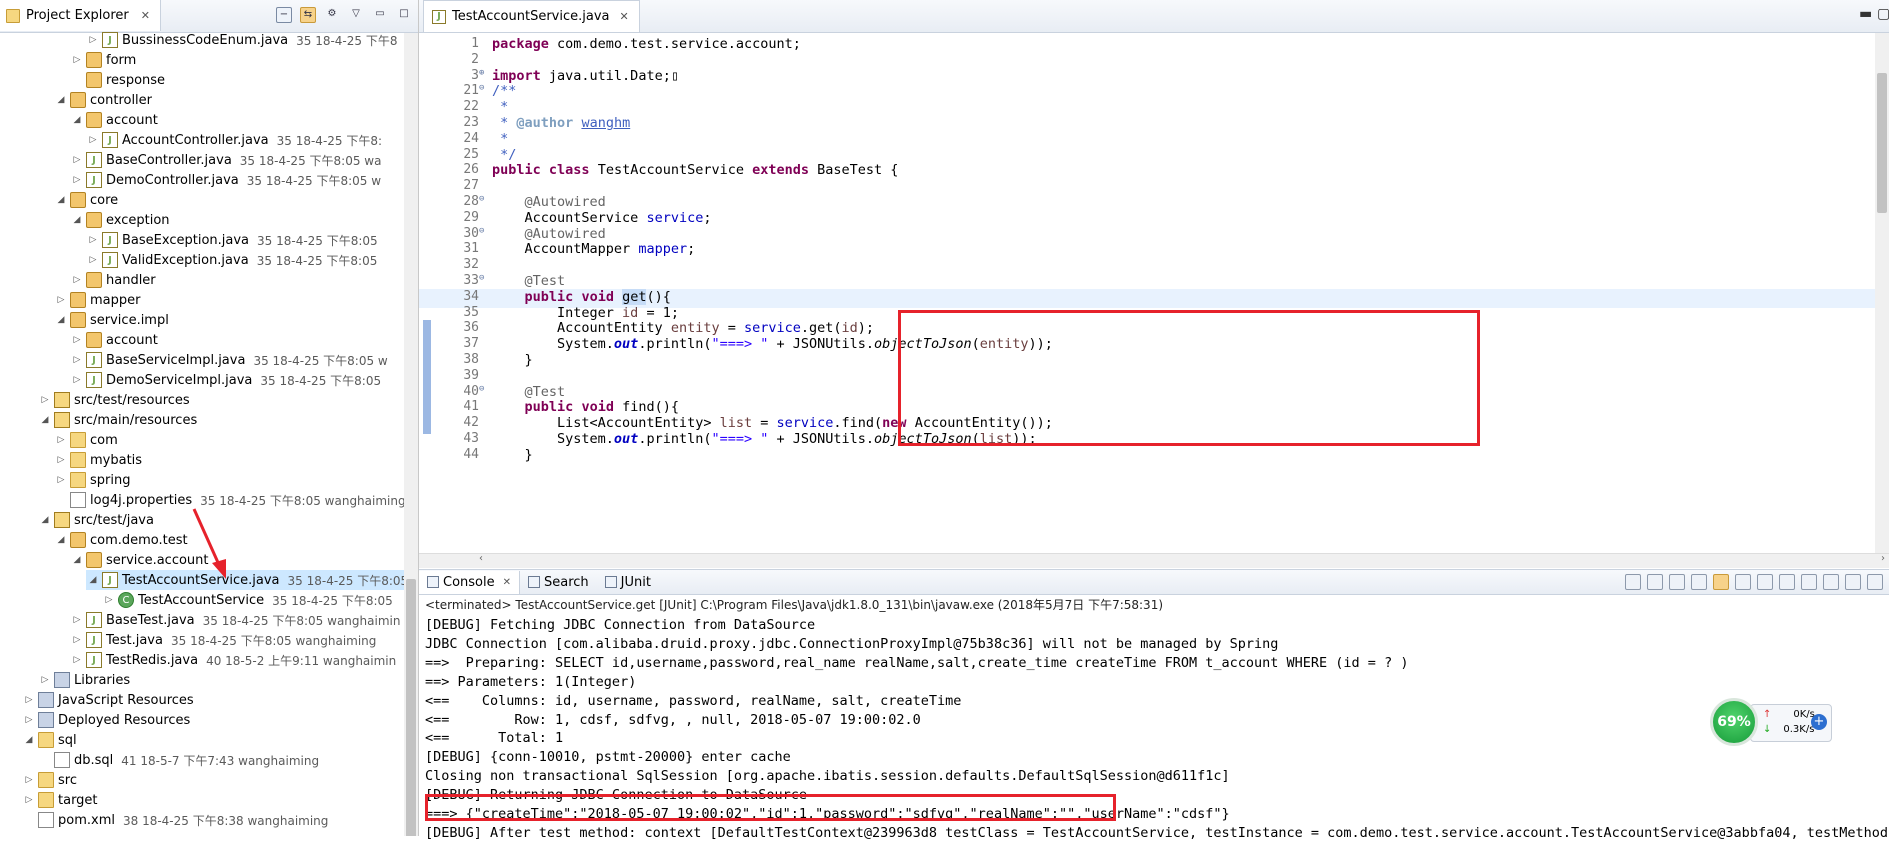 The height and width of the screenshot is (843, 1889). Describe the element at coordinates (628, 582) in the screenshot. I see `tab-junit: JUnit` at that location.